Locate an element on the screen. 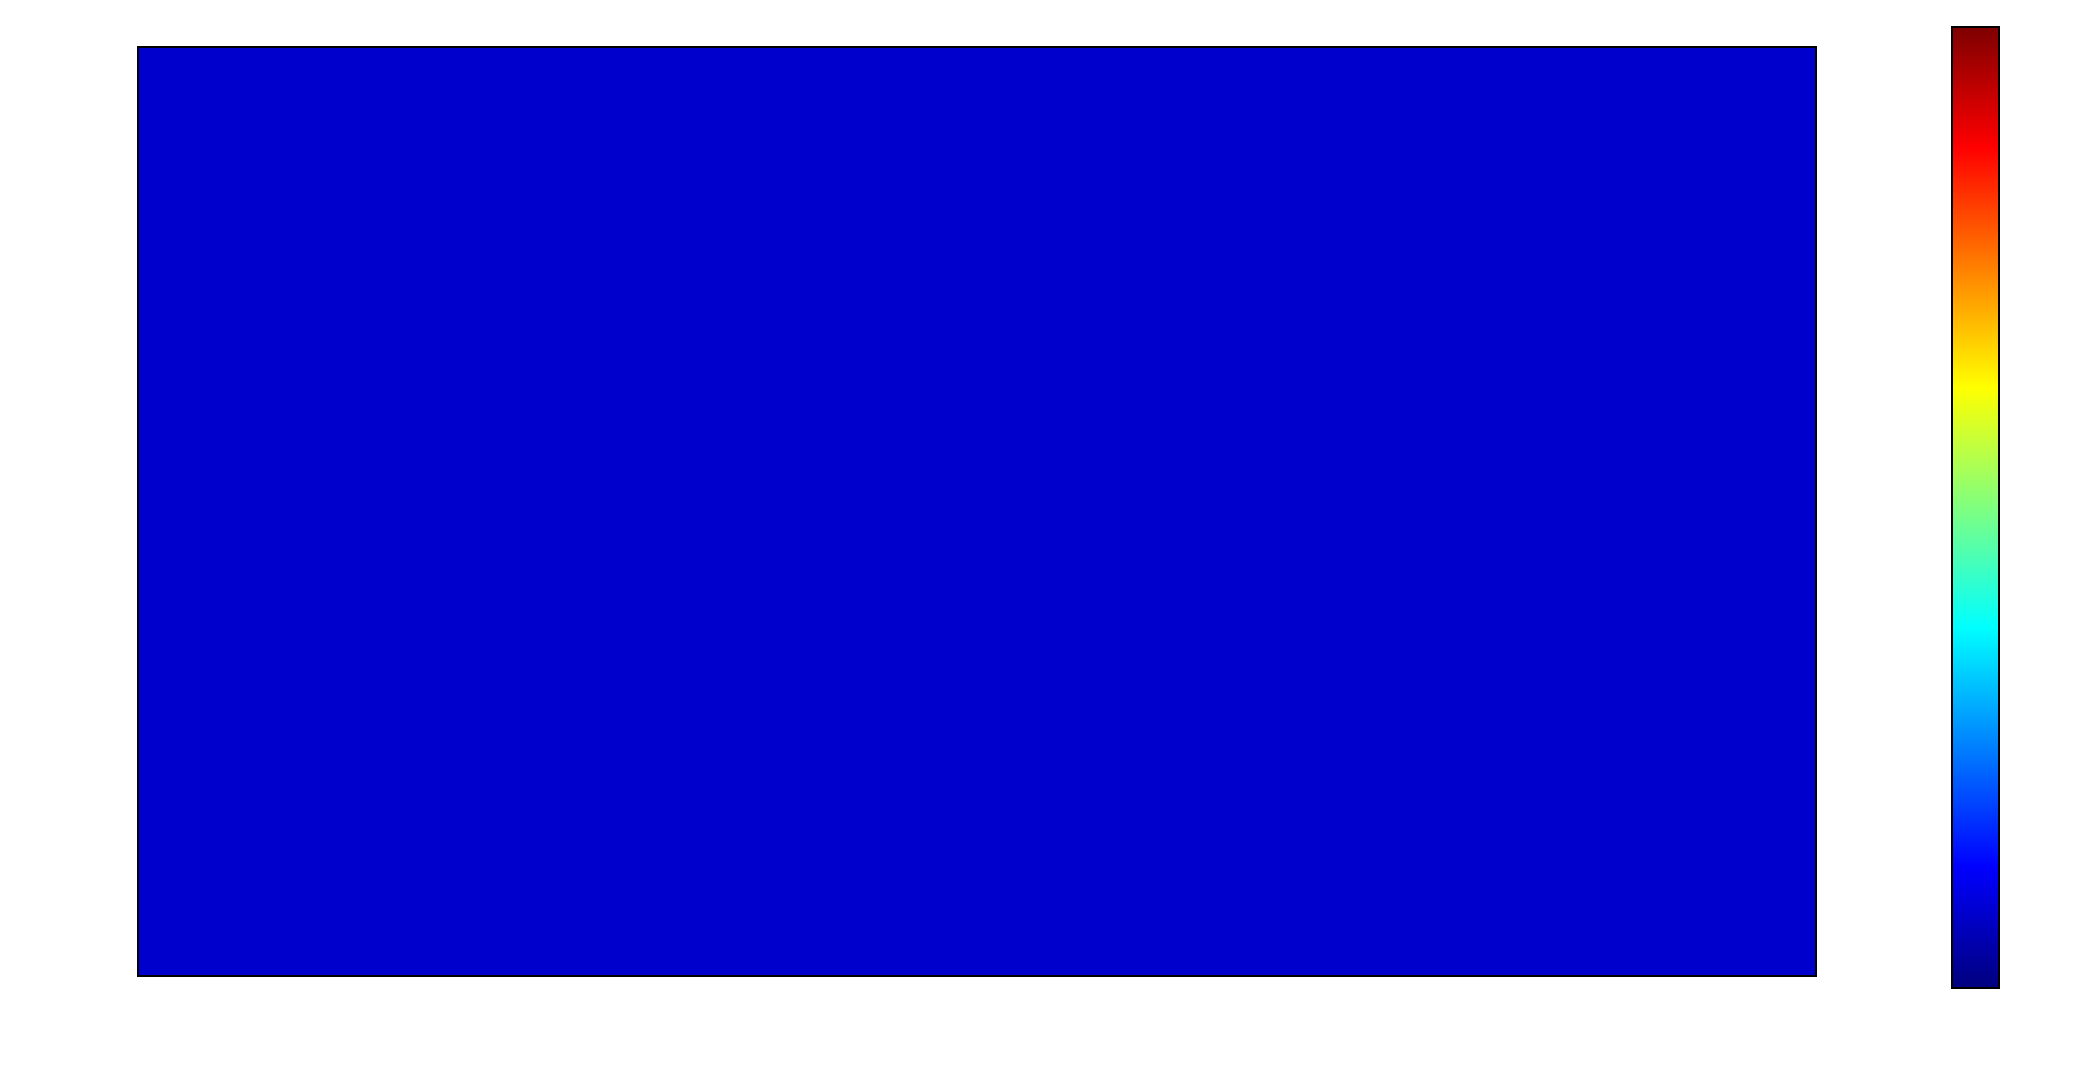 This screenshot has height=1067, width=2082. colorbar is located at coordinates (1975, 507).